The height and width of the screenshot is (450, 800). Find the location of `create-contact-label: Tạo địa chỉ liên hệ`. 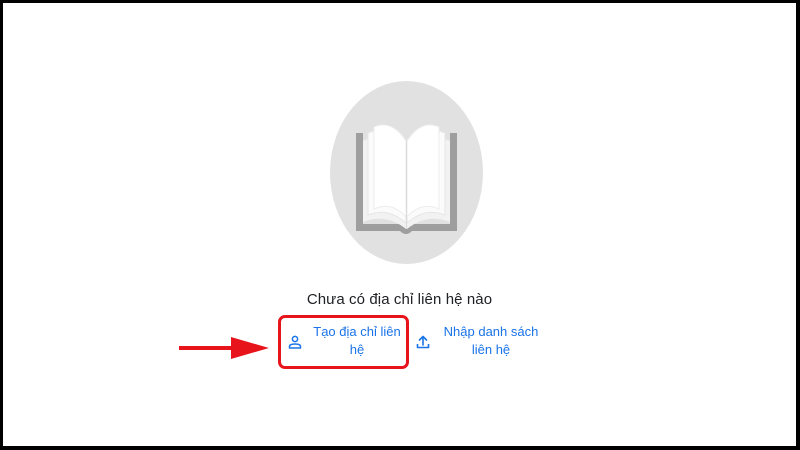

create-contact-label: Tạo địa chỉ liên hệ is located at coordinates (357, 340).